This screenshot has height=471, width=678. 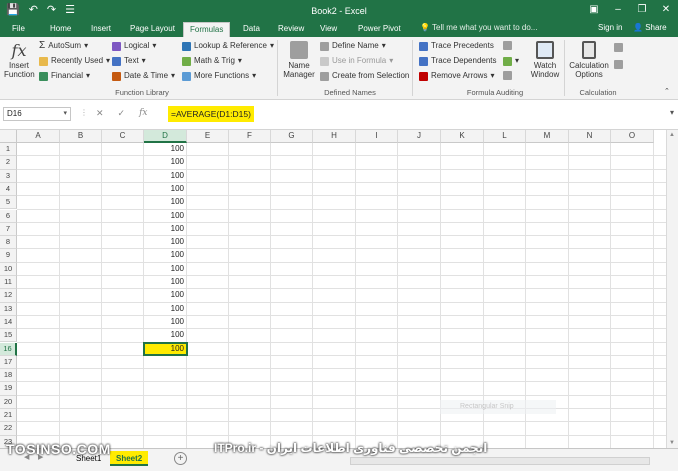 What do you see at coordinates (594, 11) in the screenshot?
I see `ribbon-display-options-icon: ▣` at bounding box center [594, 11].